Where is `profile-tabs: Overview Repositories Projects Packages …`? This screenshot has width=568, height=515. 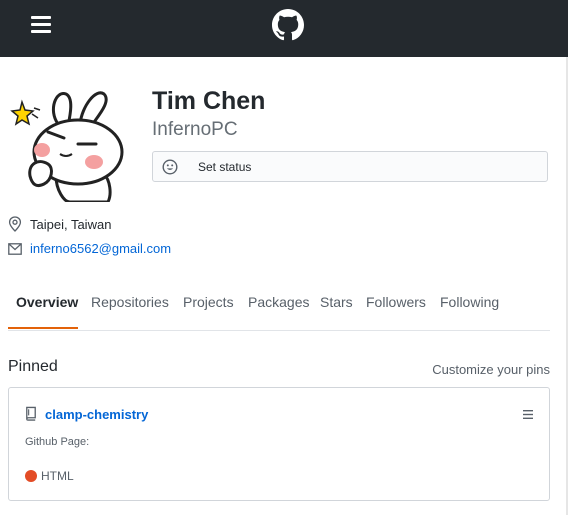
profile-tabs: Overview Repositories Projects Packages … is located at coordinates (279, 305).